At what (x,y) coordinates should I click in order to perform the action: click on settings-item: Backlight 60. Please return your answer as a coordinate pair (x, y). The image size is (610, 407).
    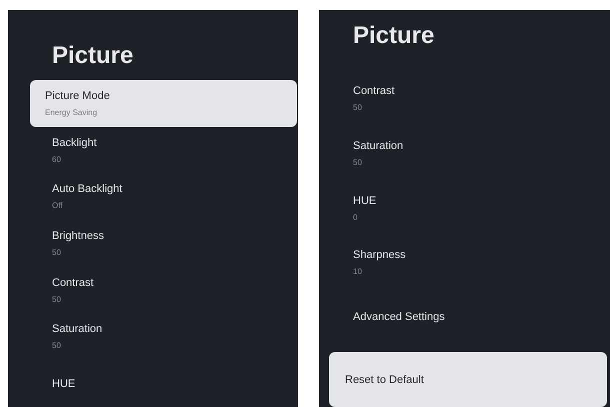
    Looking at the image, I should click on (163, 150).